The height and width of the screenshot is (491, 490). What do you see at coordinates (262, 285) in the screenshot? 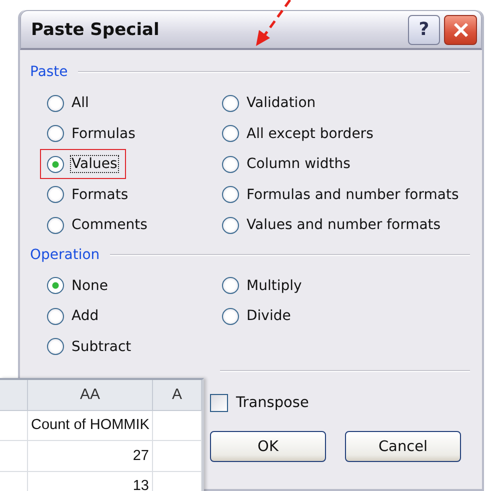
I see `radio-option: Multiply` at bounding box center [262, 285].